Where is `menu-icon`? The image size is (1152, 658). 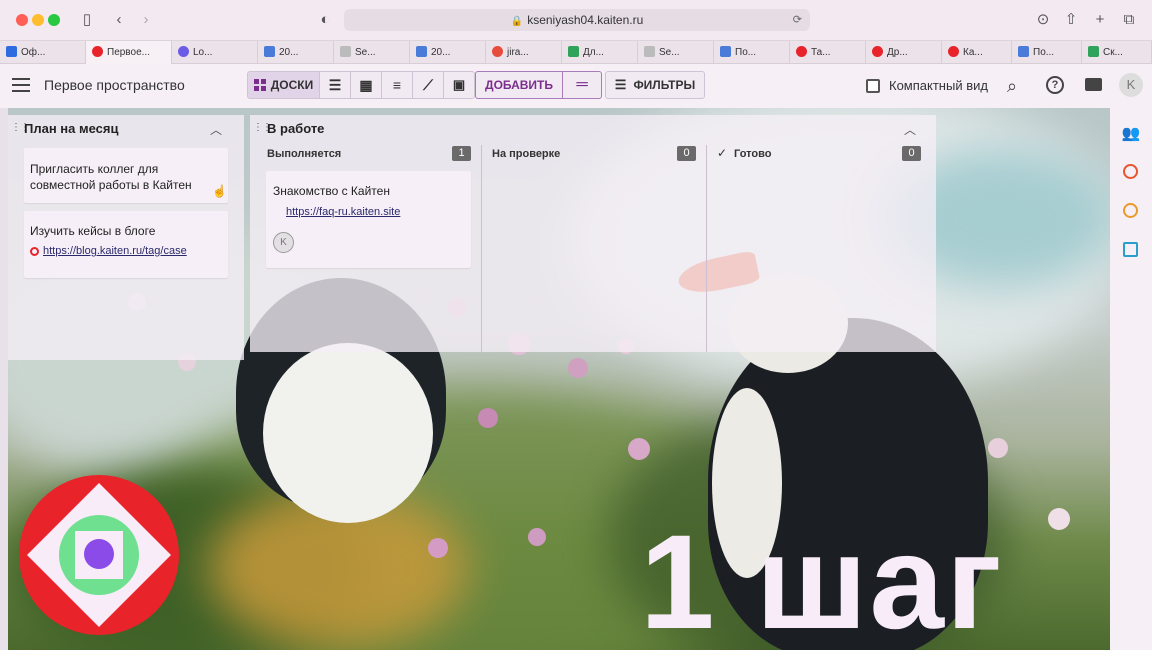 menu-icon is located at coordinates (21, 85).